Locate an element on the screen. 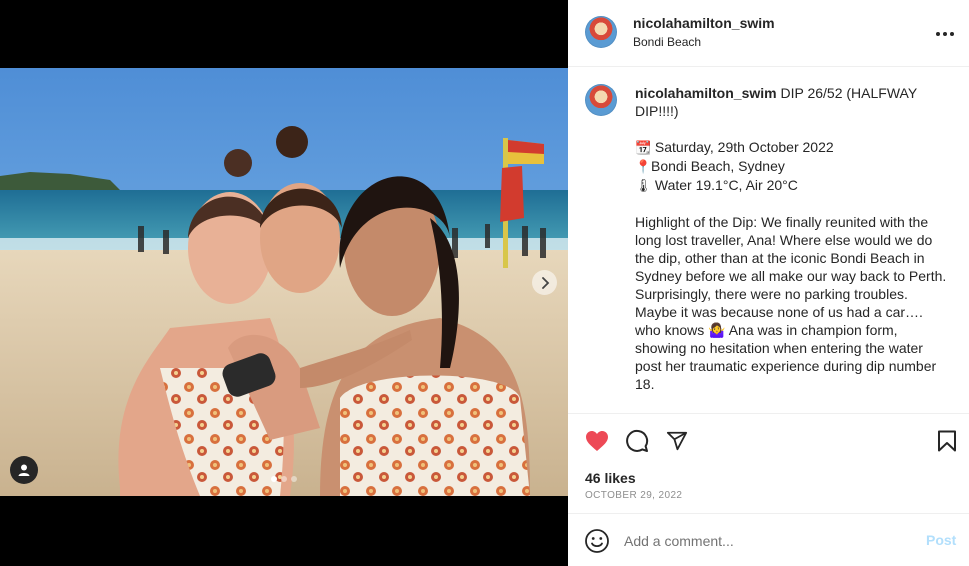  send-icon is located at coordinates (677, 441).